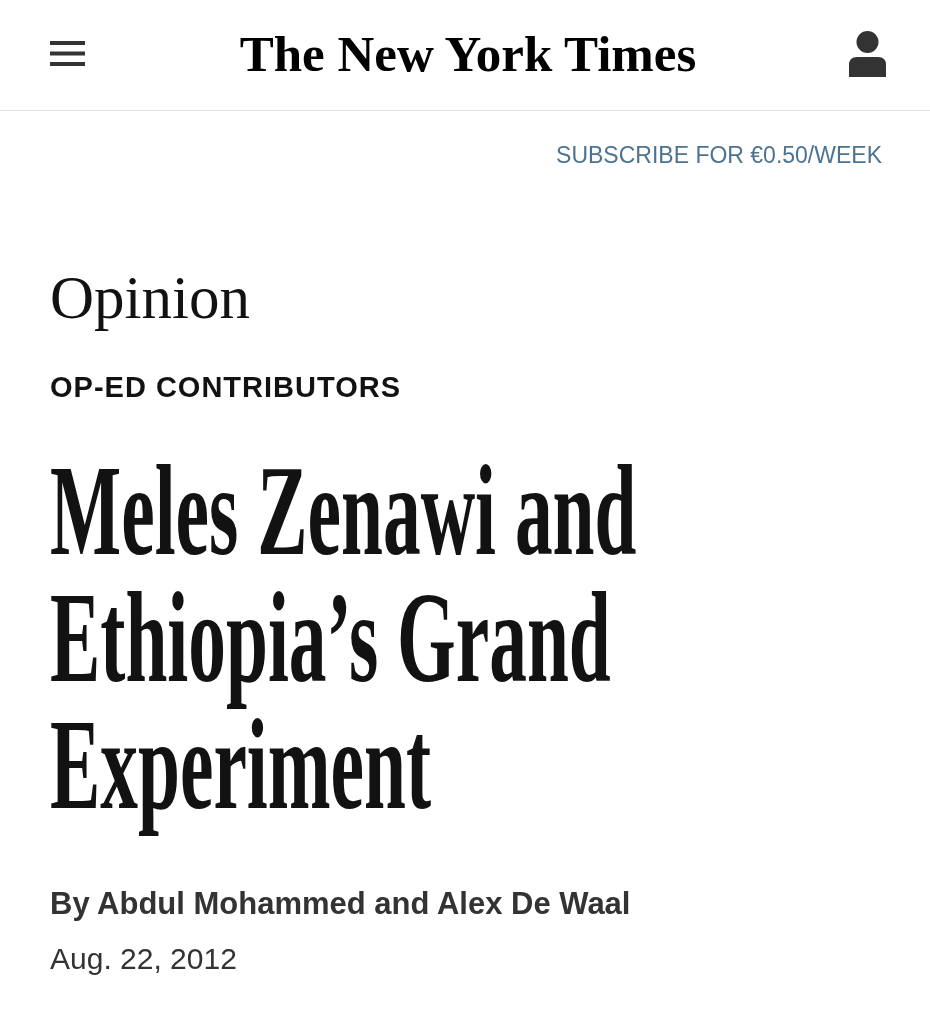 The width and height of the screenshot is (930, 1024). I want to click on subscribe-link: SUBSCRIBE FOR €0.50/WEEK, so click(719, 155).